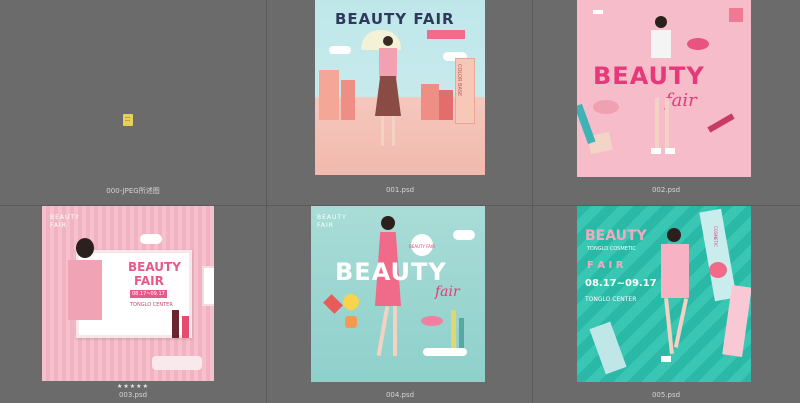 The image size is (800, 403). I want to click on thumbnail: BEAUTY fair, so click(664, 88).